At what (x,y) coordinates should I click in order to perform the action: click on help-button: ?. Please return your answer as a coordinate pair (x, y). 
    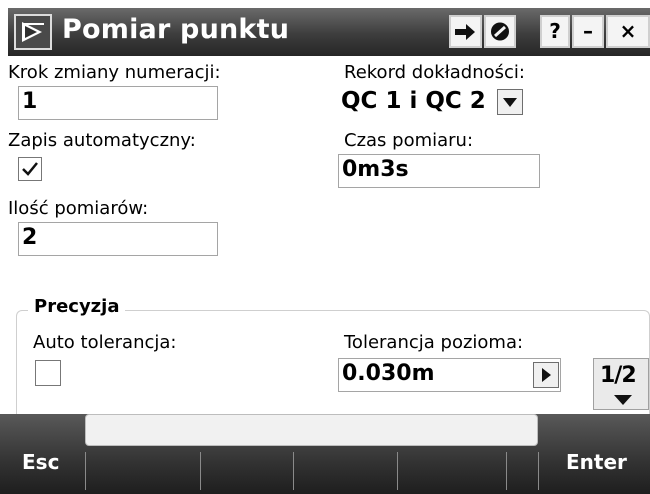
    Looking at the image, I should click on (555, 31).